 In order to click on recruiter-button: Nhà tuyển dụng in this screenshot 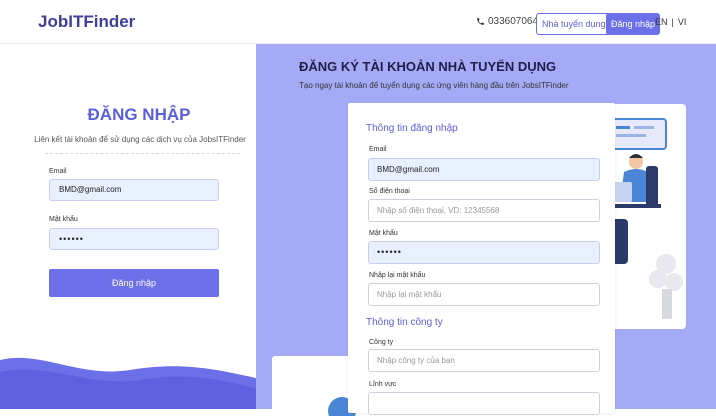, I will do `click(574, 24)`.